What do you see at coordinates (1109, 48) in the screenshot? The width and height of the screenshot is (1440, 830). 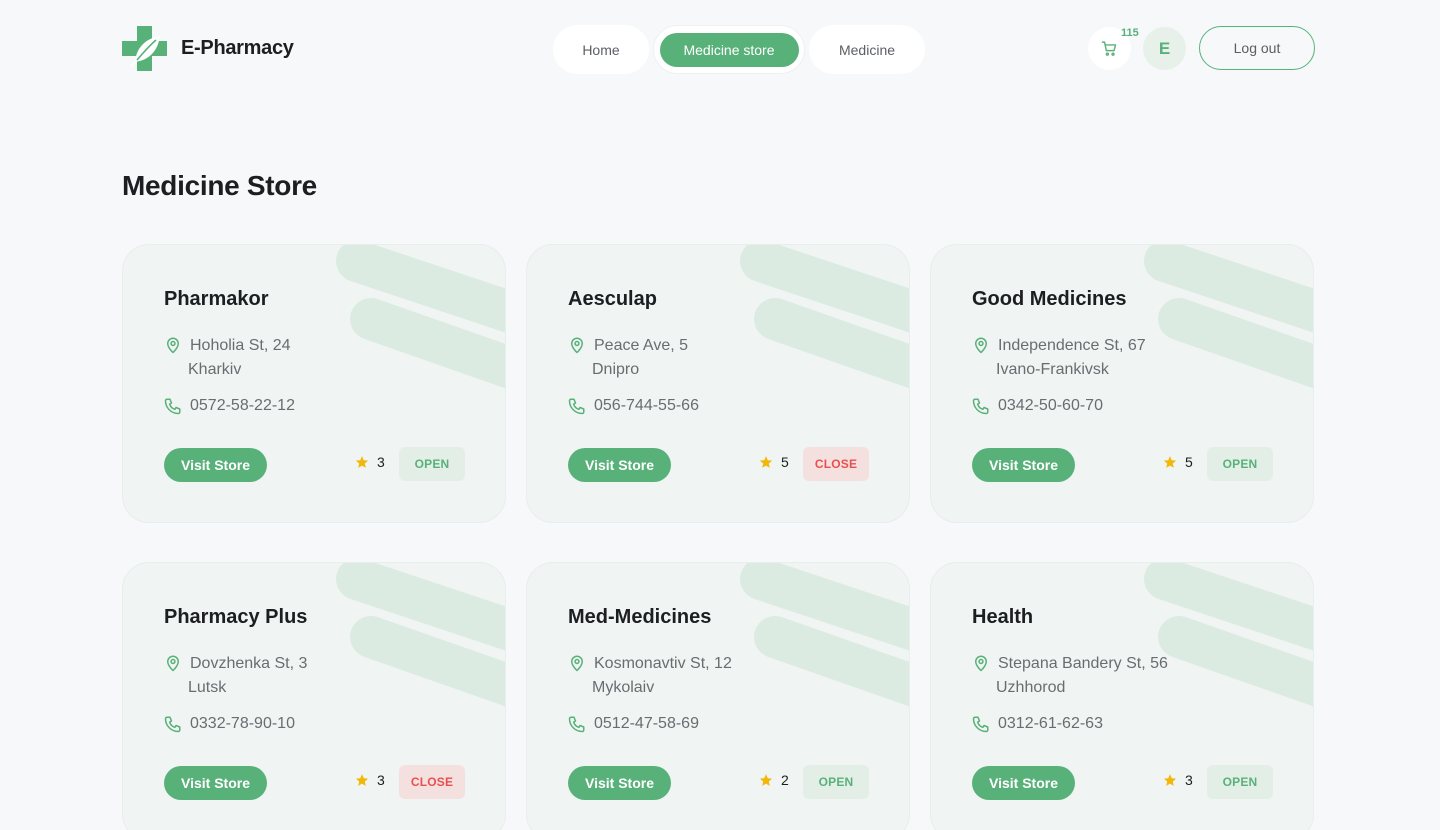 I see `cart-icon` at bounding box center [1109, 48].